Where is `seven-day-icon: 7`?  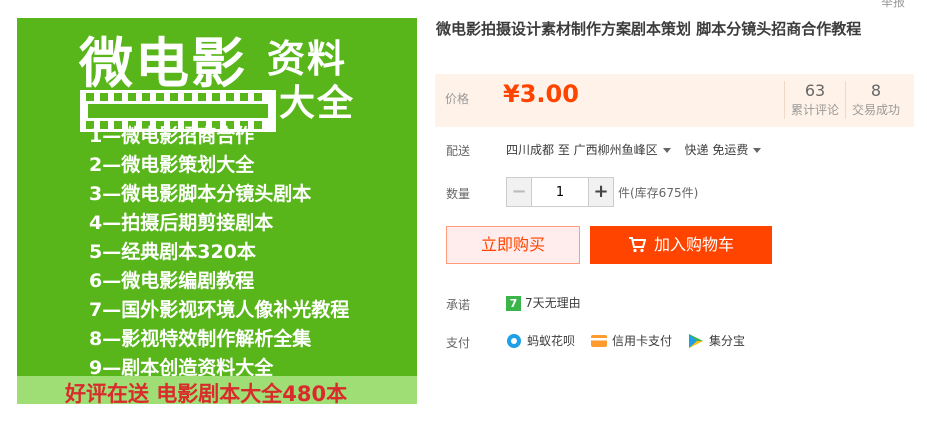
seven-day-icon: 7 is located at coordinates (513, 303).